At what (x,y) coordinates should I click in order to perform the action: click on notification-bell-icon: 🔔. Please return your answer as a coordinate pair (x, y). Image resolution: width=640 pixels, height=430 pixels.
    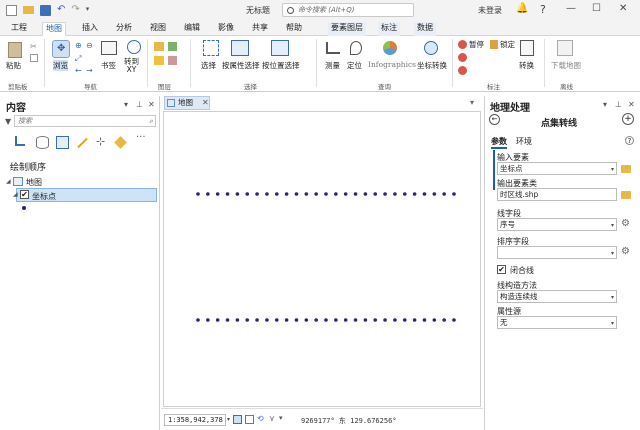
    Looking at the image, I should click on (522, 8).